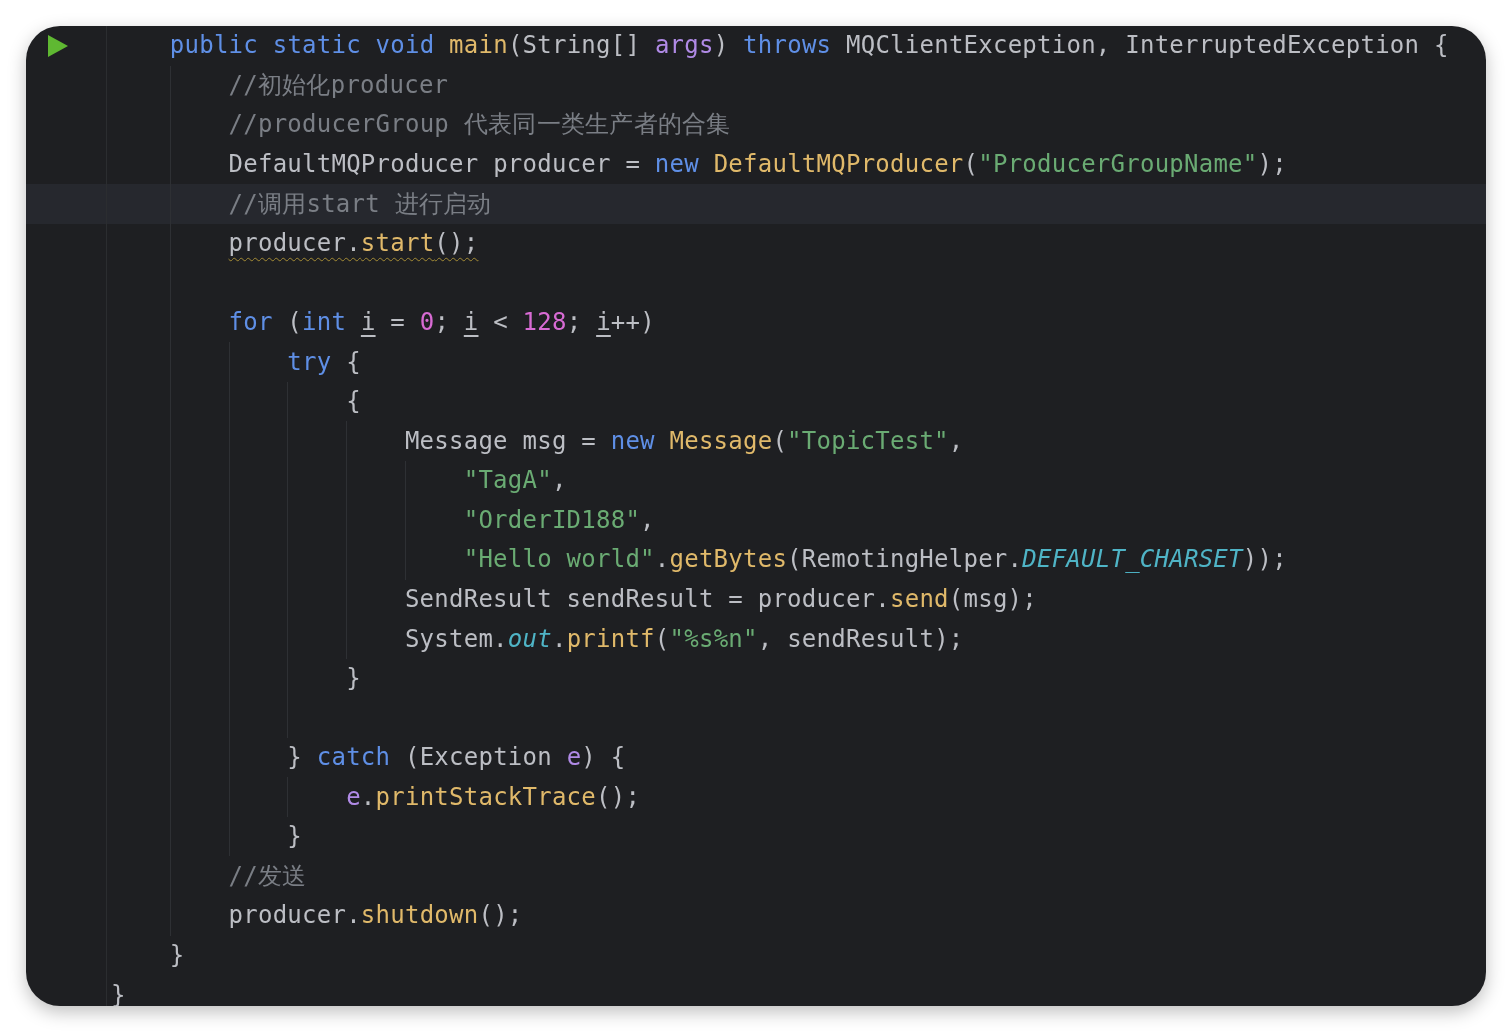 The height and width of the screenshot is (1033, 1512). What do you see at coordinates (338, 85) in the screenshot?
I see `code-comment: //初始化producer` at bounding box center [338, 85].